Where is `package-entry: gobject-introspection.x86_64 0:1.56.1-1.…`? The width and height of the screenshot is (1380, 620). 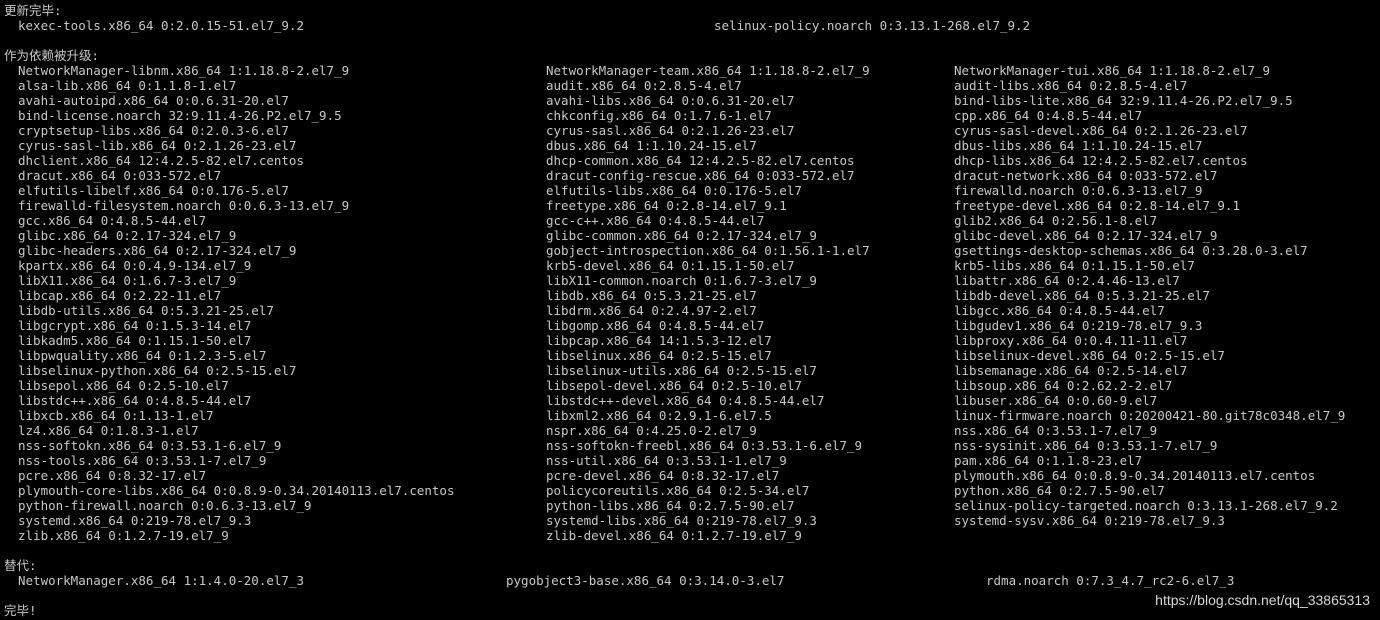 package-entry: gobject-introspection.x86_64 0:1.56.1-1.… is located at coordinates (708, 250).